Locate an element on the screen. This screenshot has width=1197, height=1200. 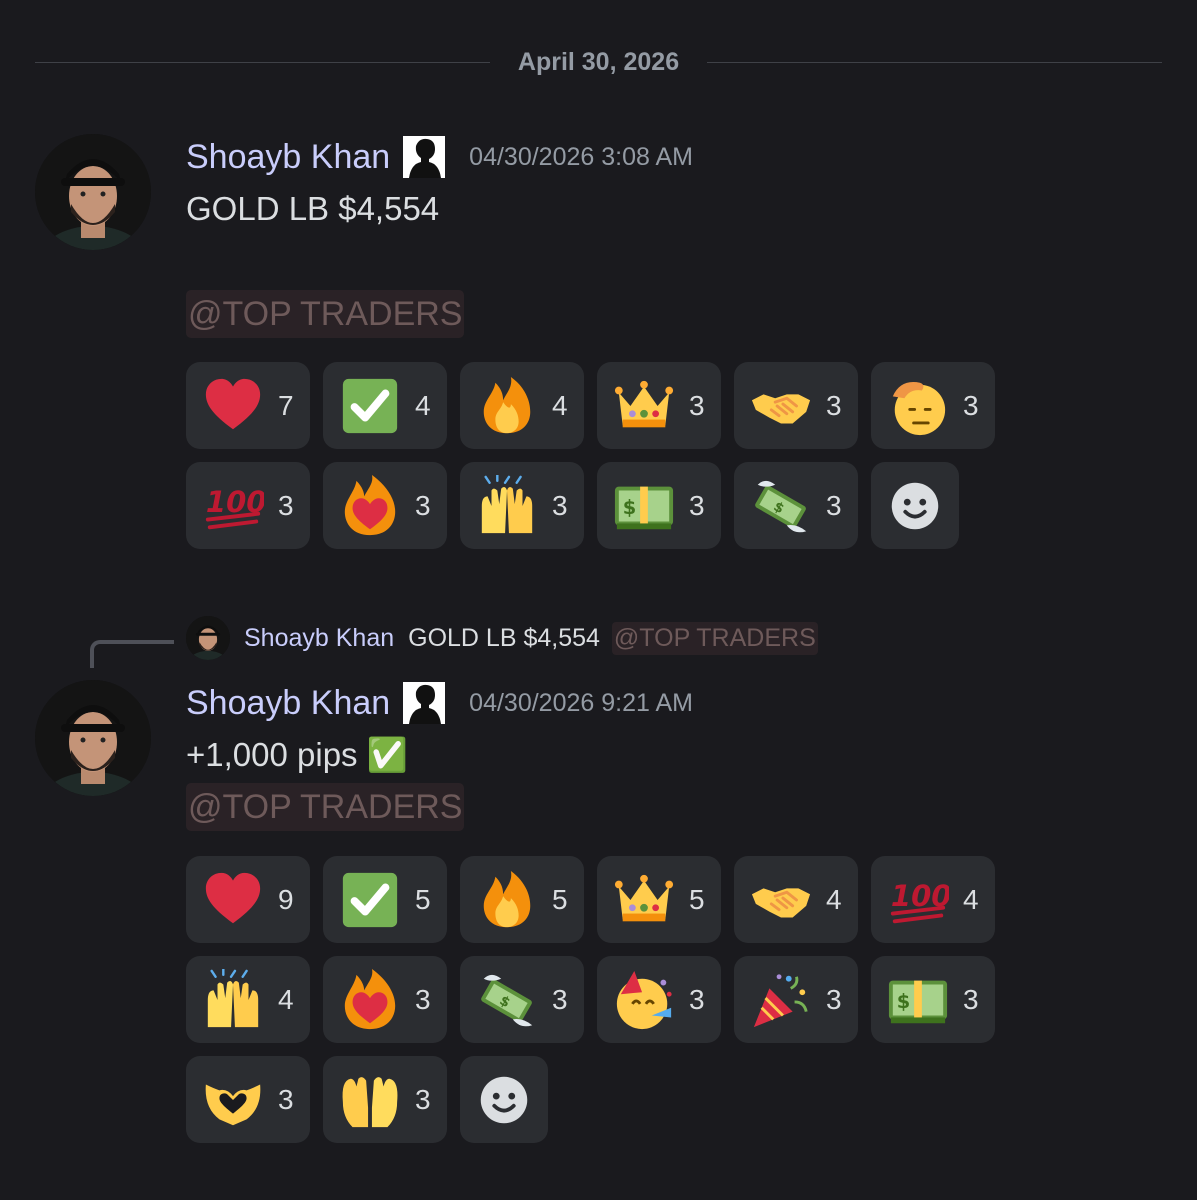
reaction-row: 100 3 3 3 $3 $3 is located at coordinates (579, 505).